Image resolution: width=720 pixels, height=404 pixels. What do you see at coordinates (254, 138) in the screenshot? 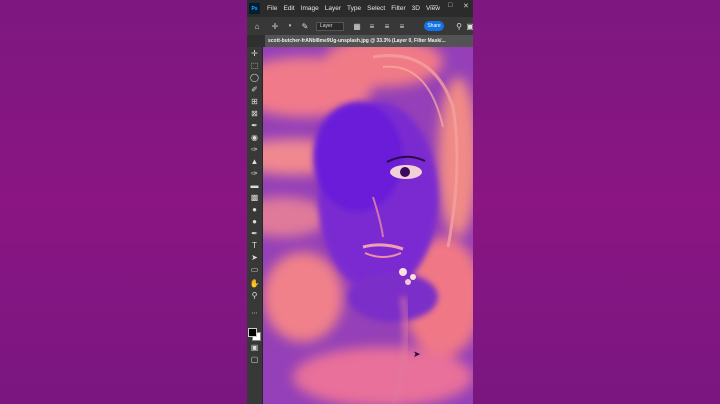
I see `healing-brush-tool-icon: ◉` at bounding box center [254, 138].